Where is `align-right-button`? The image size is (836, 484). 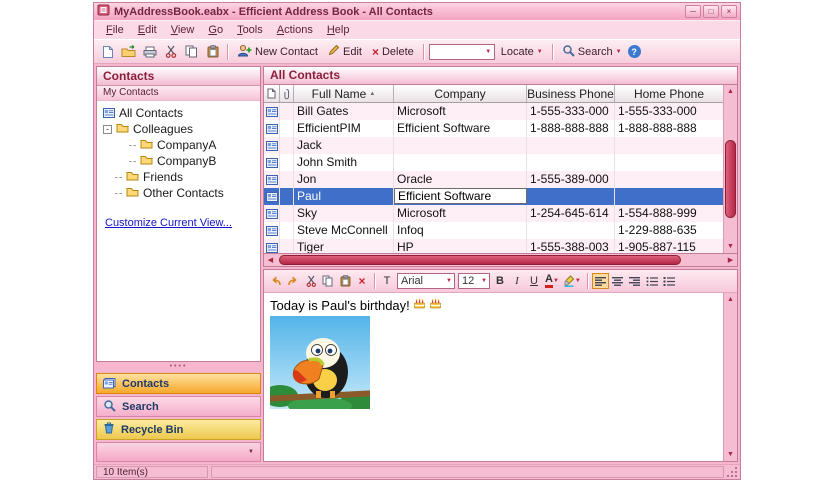
align-right-button is located at coordinates (635, 281).